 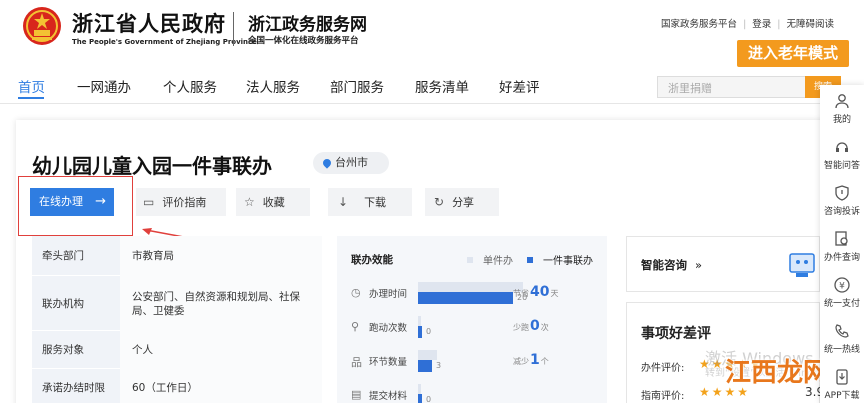 I want to click on info-row: 服务对象 个人, so click(x=177, y=350).